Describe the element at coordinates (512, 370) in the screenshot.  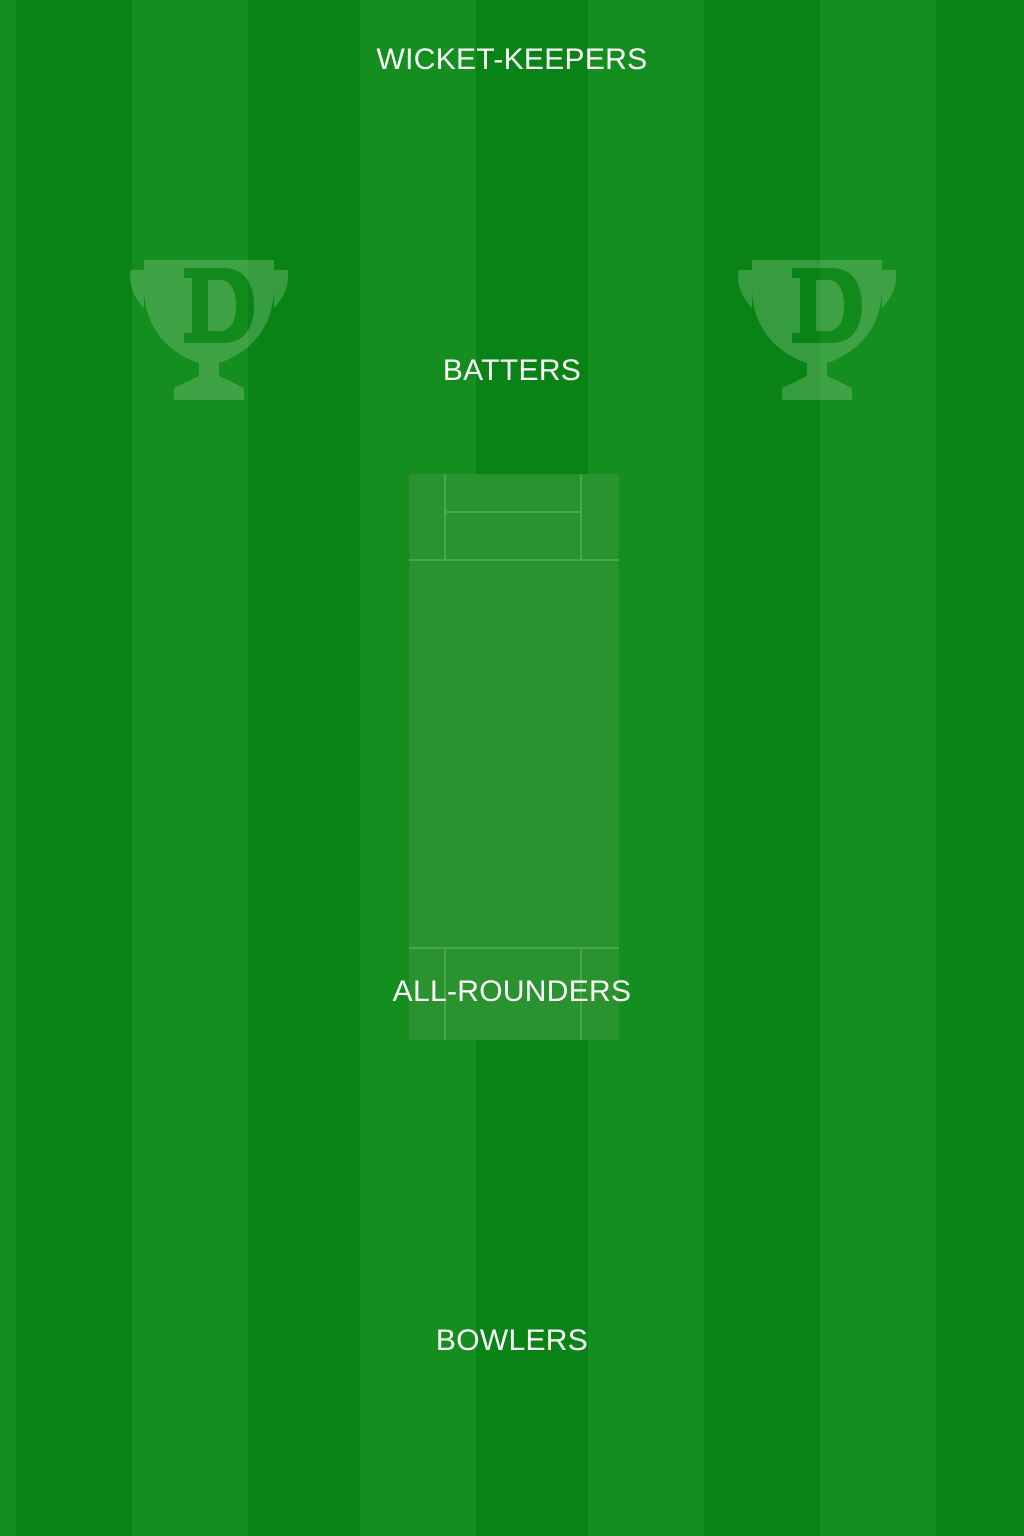
I see `section-label-batters: BATTERS` at that location.